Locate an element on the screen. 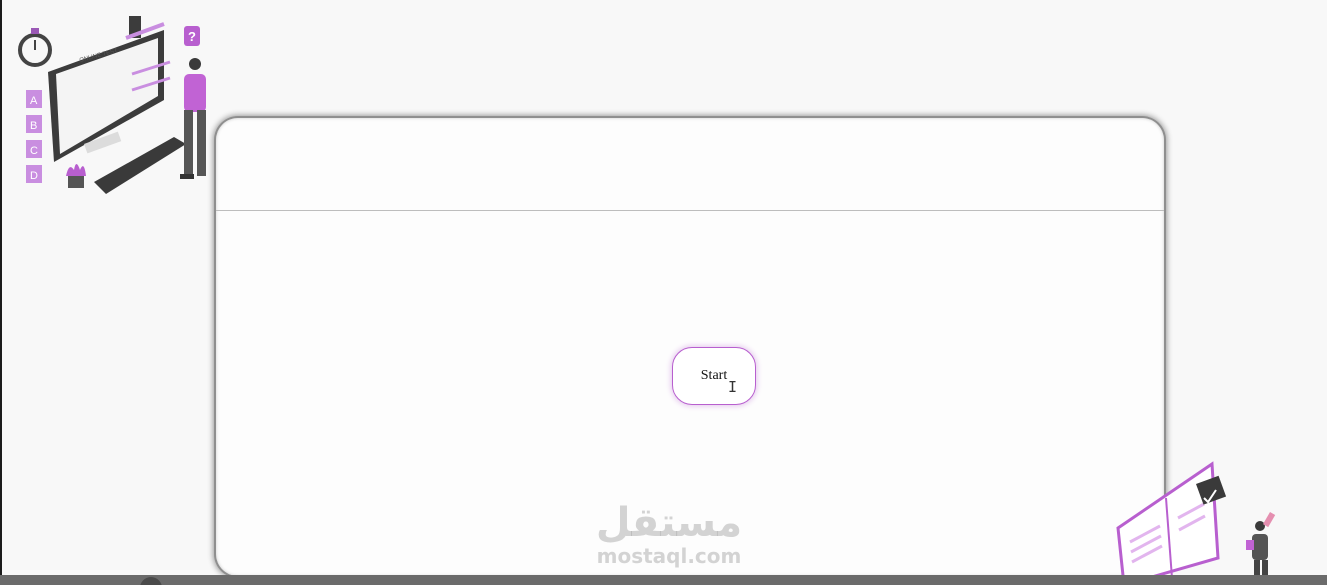  question-badge-icon: ? is located at coordinates (192, 36).